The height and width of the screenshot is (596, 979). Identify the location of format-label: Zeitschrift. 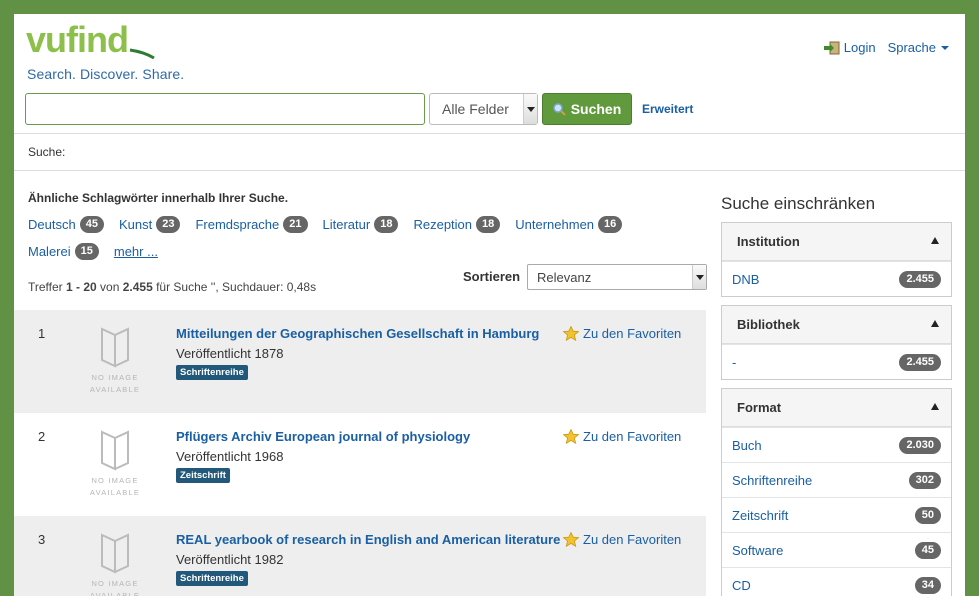
(203, 475).